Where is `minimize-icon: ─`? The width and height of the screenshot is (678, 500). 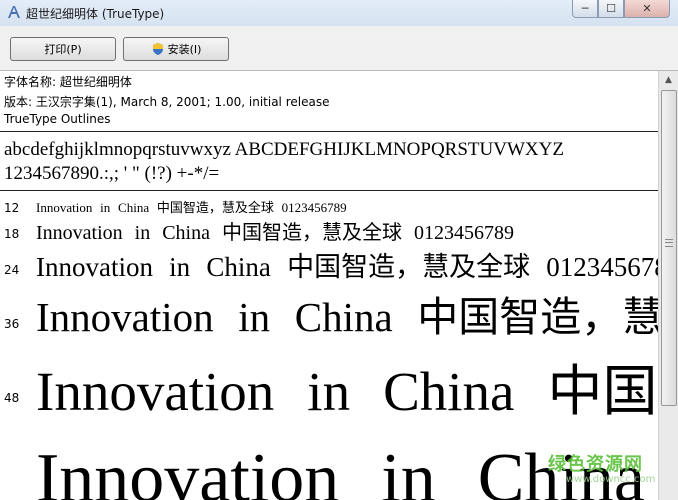
minimize-icon: ─ is located at coordinates (585, 8).